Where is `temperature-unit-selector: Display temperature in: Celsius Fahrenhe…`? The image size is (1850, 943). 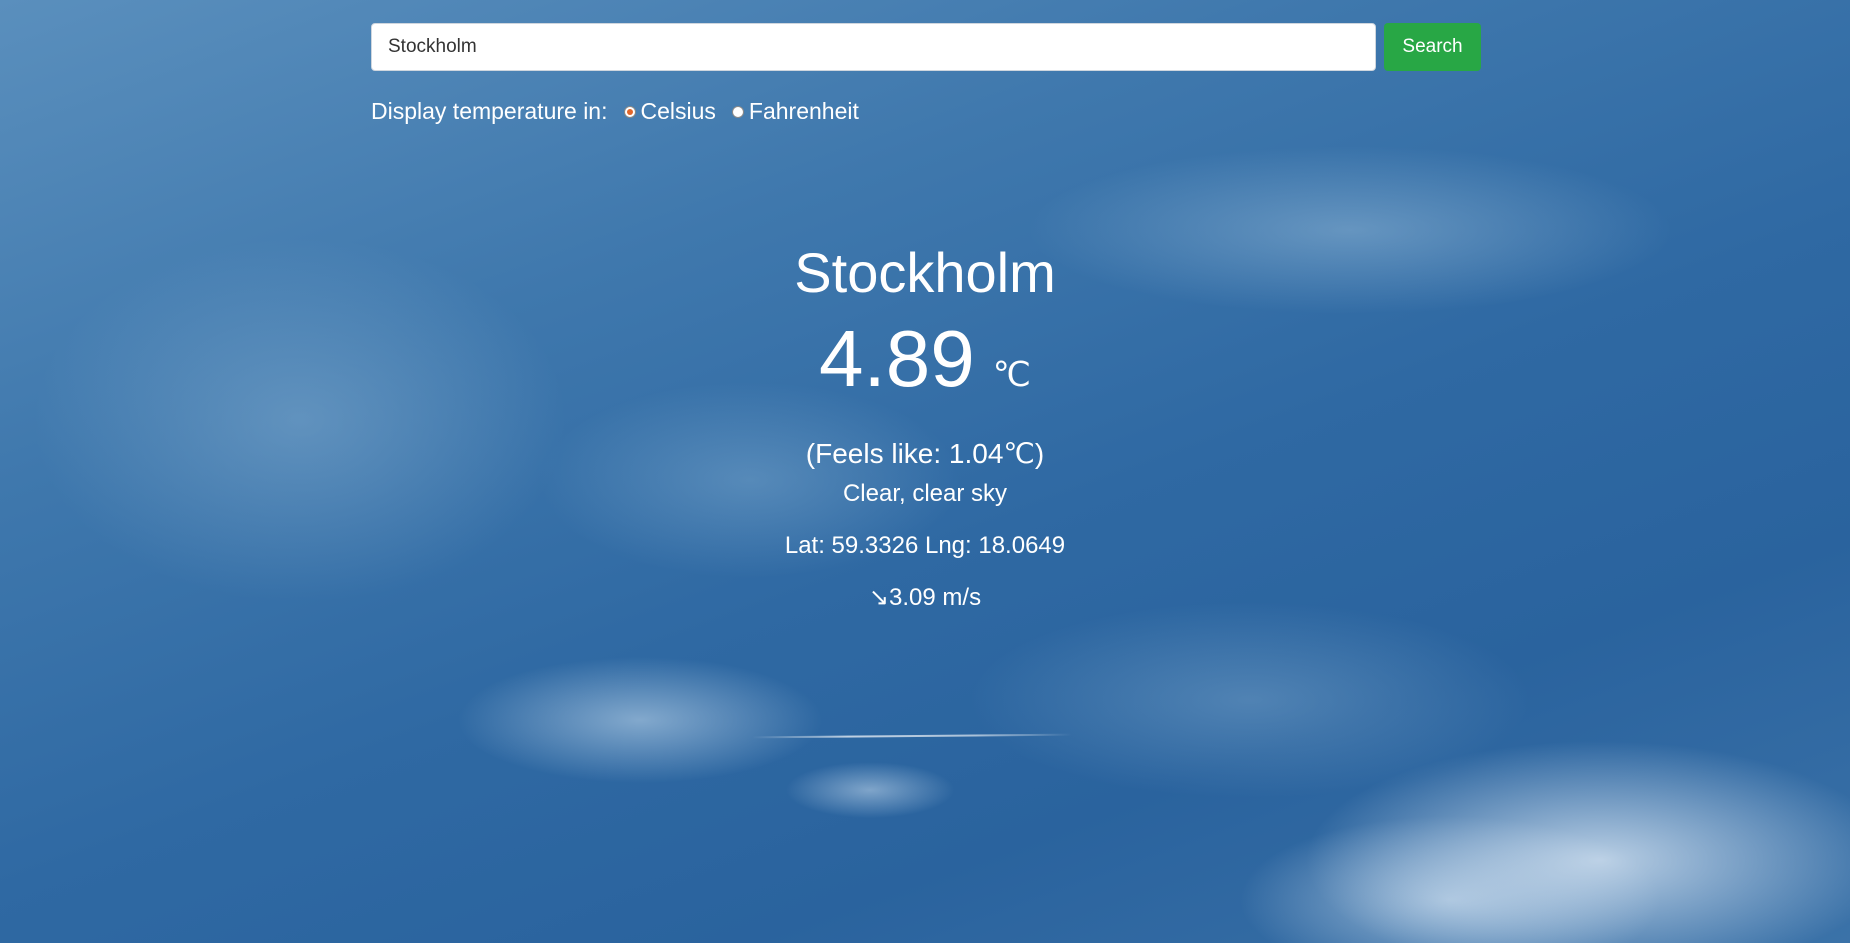
temperature-unit-selector: Display temperature in: Celsius Fahrenhe… is located at coordinates (623, 111).